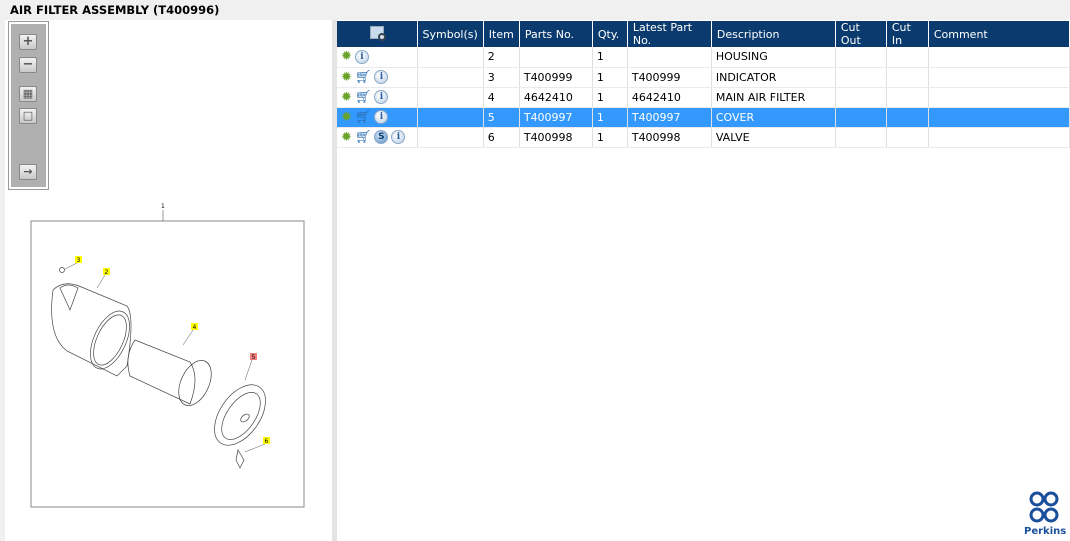 Image resolution: width=1070 pixels, height=541 pixels. Describe the element at coordinates (773, 34) in the screenshot. I see `col-description: Description` at that location.